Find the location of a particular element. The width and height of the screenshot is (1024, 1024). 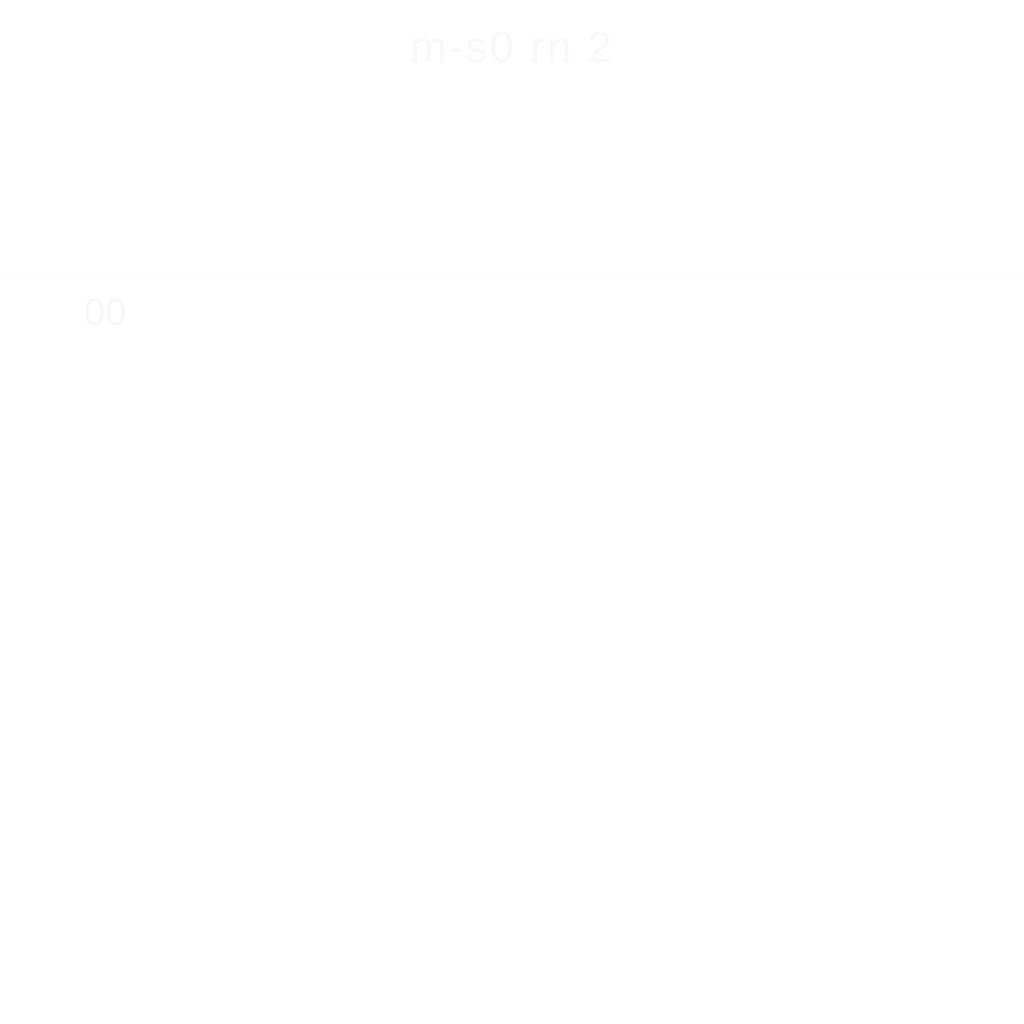

list-item-label: 00 is located at coordinates (105, 313).